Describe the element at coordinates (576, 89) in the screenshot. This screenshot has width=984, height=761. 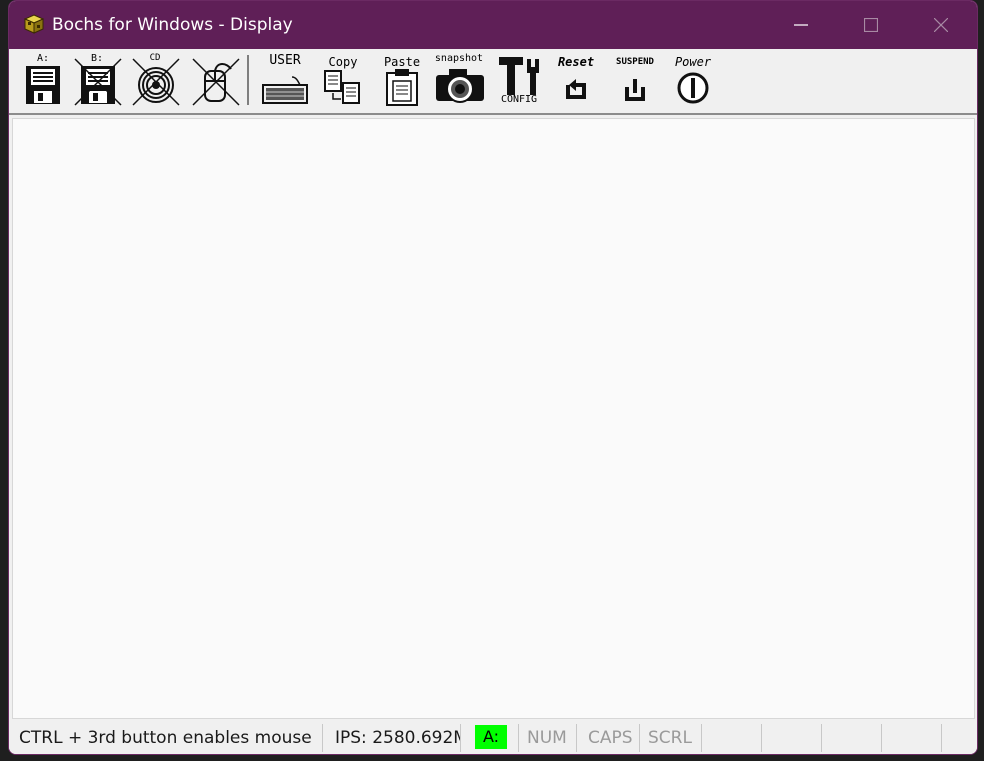
I see `reset-icon` at that location.